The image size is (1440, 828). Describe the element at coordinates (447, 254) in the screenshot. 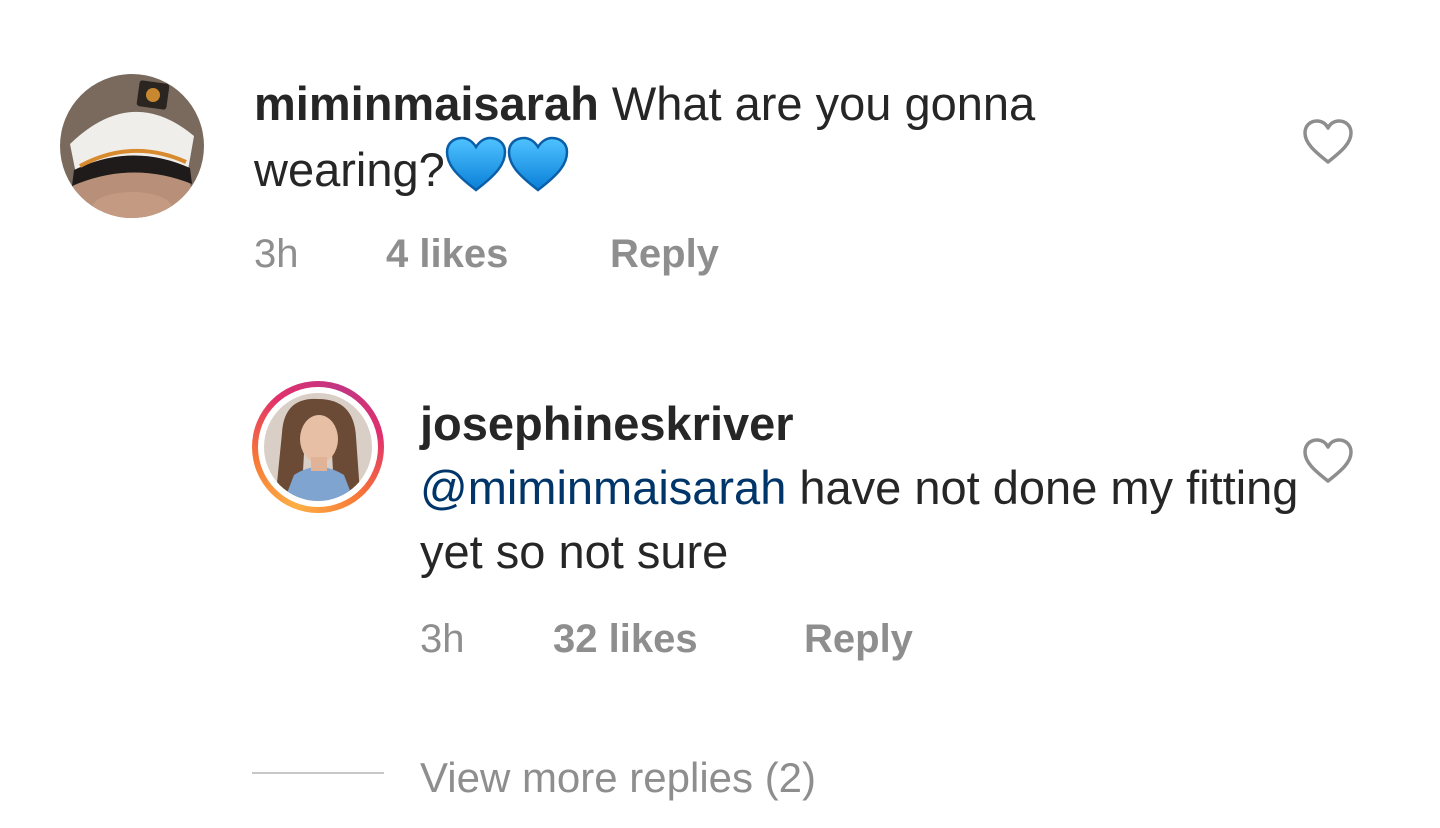

I see `comment-likes: 4 likes` at that location.